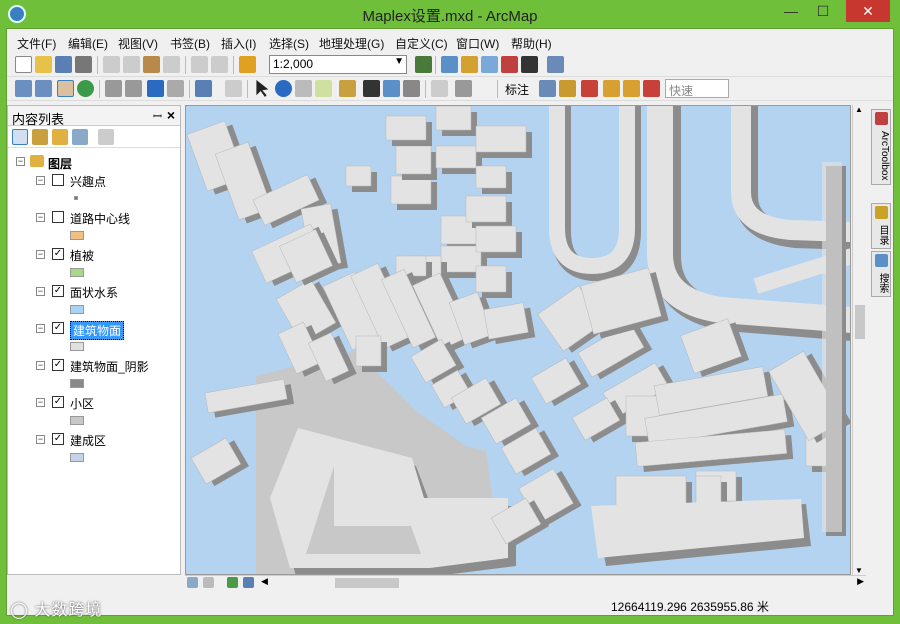 Image resolution: width=900 pixels, height=624 pixels. What do you see at coordinates (289, 43) in the screenshot?
I see `menu-selection: 选择(S)` at bounding box center [289, 43].